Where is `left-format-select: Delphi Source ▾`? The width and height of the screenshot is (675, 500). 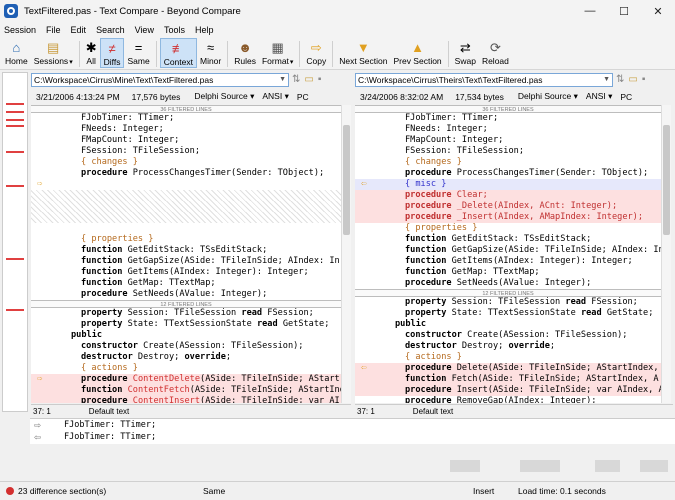
left-format-select: Delphi Source ▾ is located at coordinates (224, 96).